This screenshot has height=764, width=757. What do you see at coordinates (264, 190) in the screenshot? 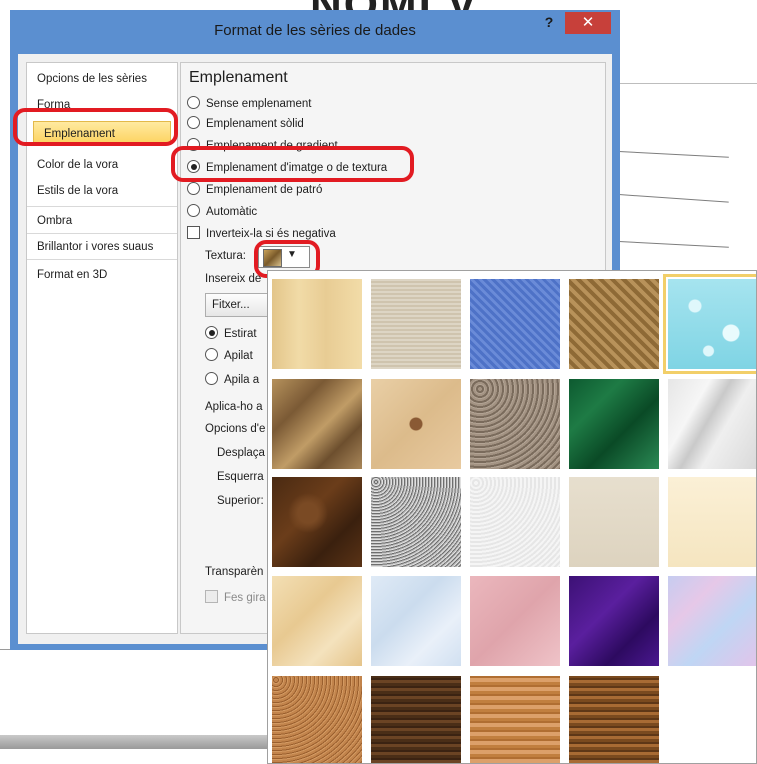
I see `option-label: Emplenament de patró` at bounding box center [264, 190].